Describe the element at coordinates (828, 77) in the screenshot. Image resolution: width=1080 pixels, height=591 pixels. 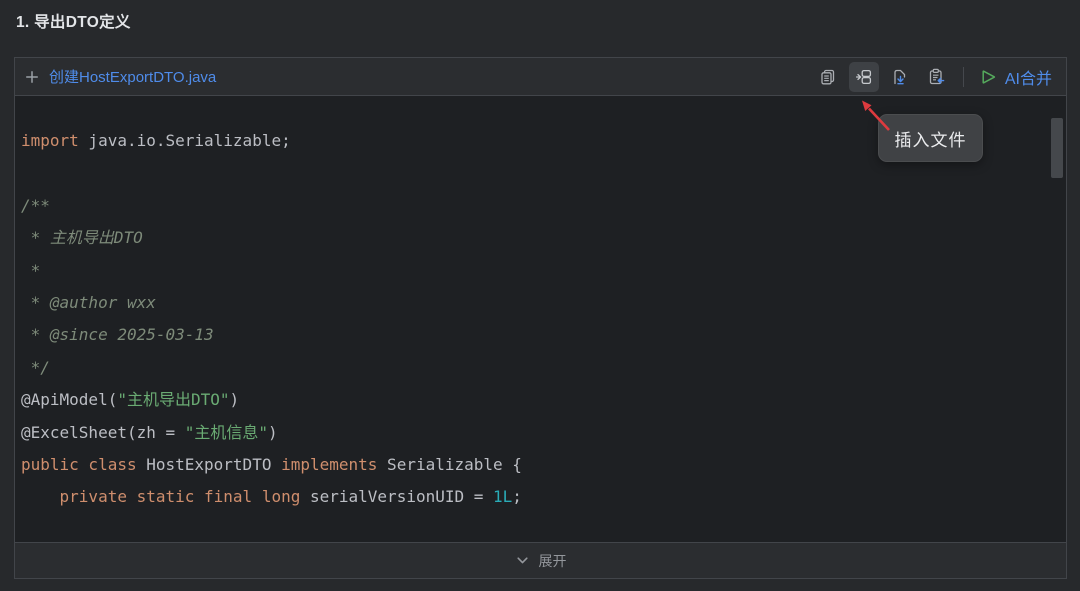
I see `copy-icon` at that location.